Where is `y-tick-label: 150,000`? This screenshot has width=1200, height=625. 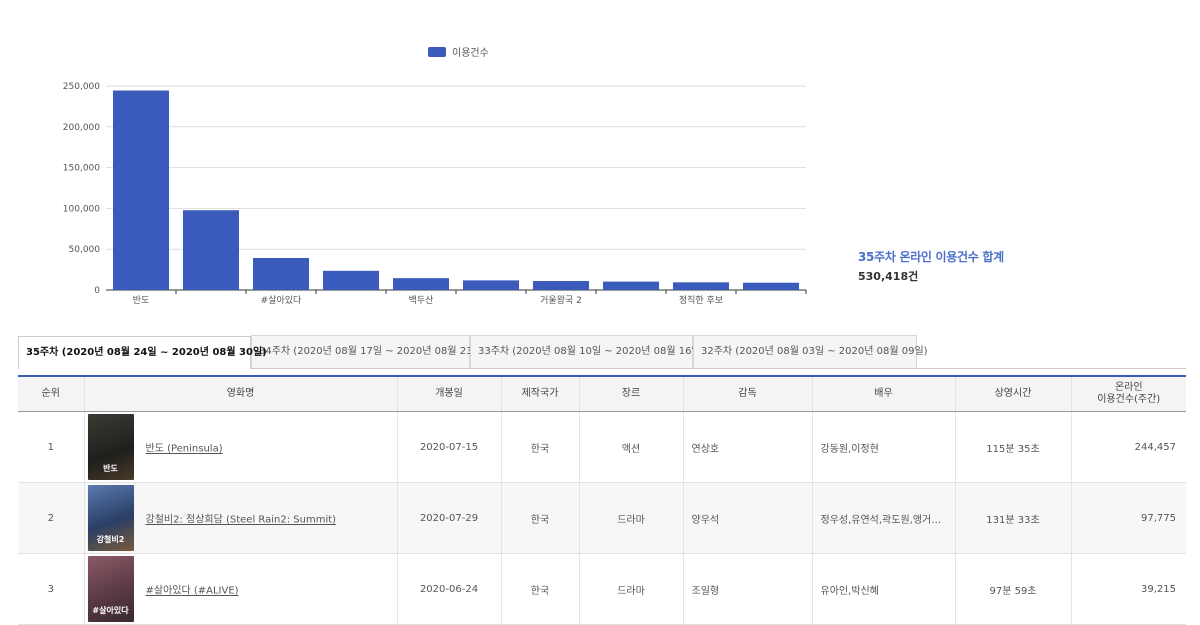
y-tick-label: 150,000 is located at coordinates (81, 169).